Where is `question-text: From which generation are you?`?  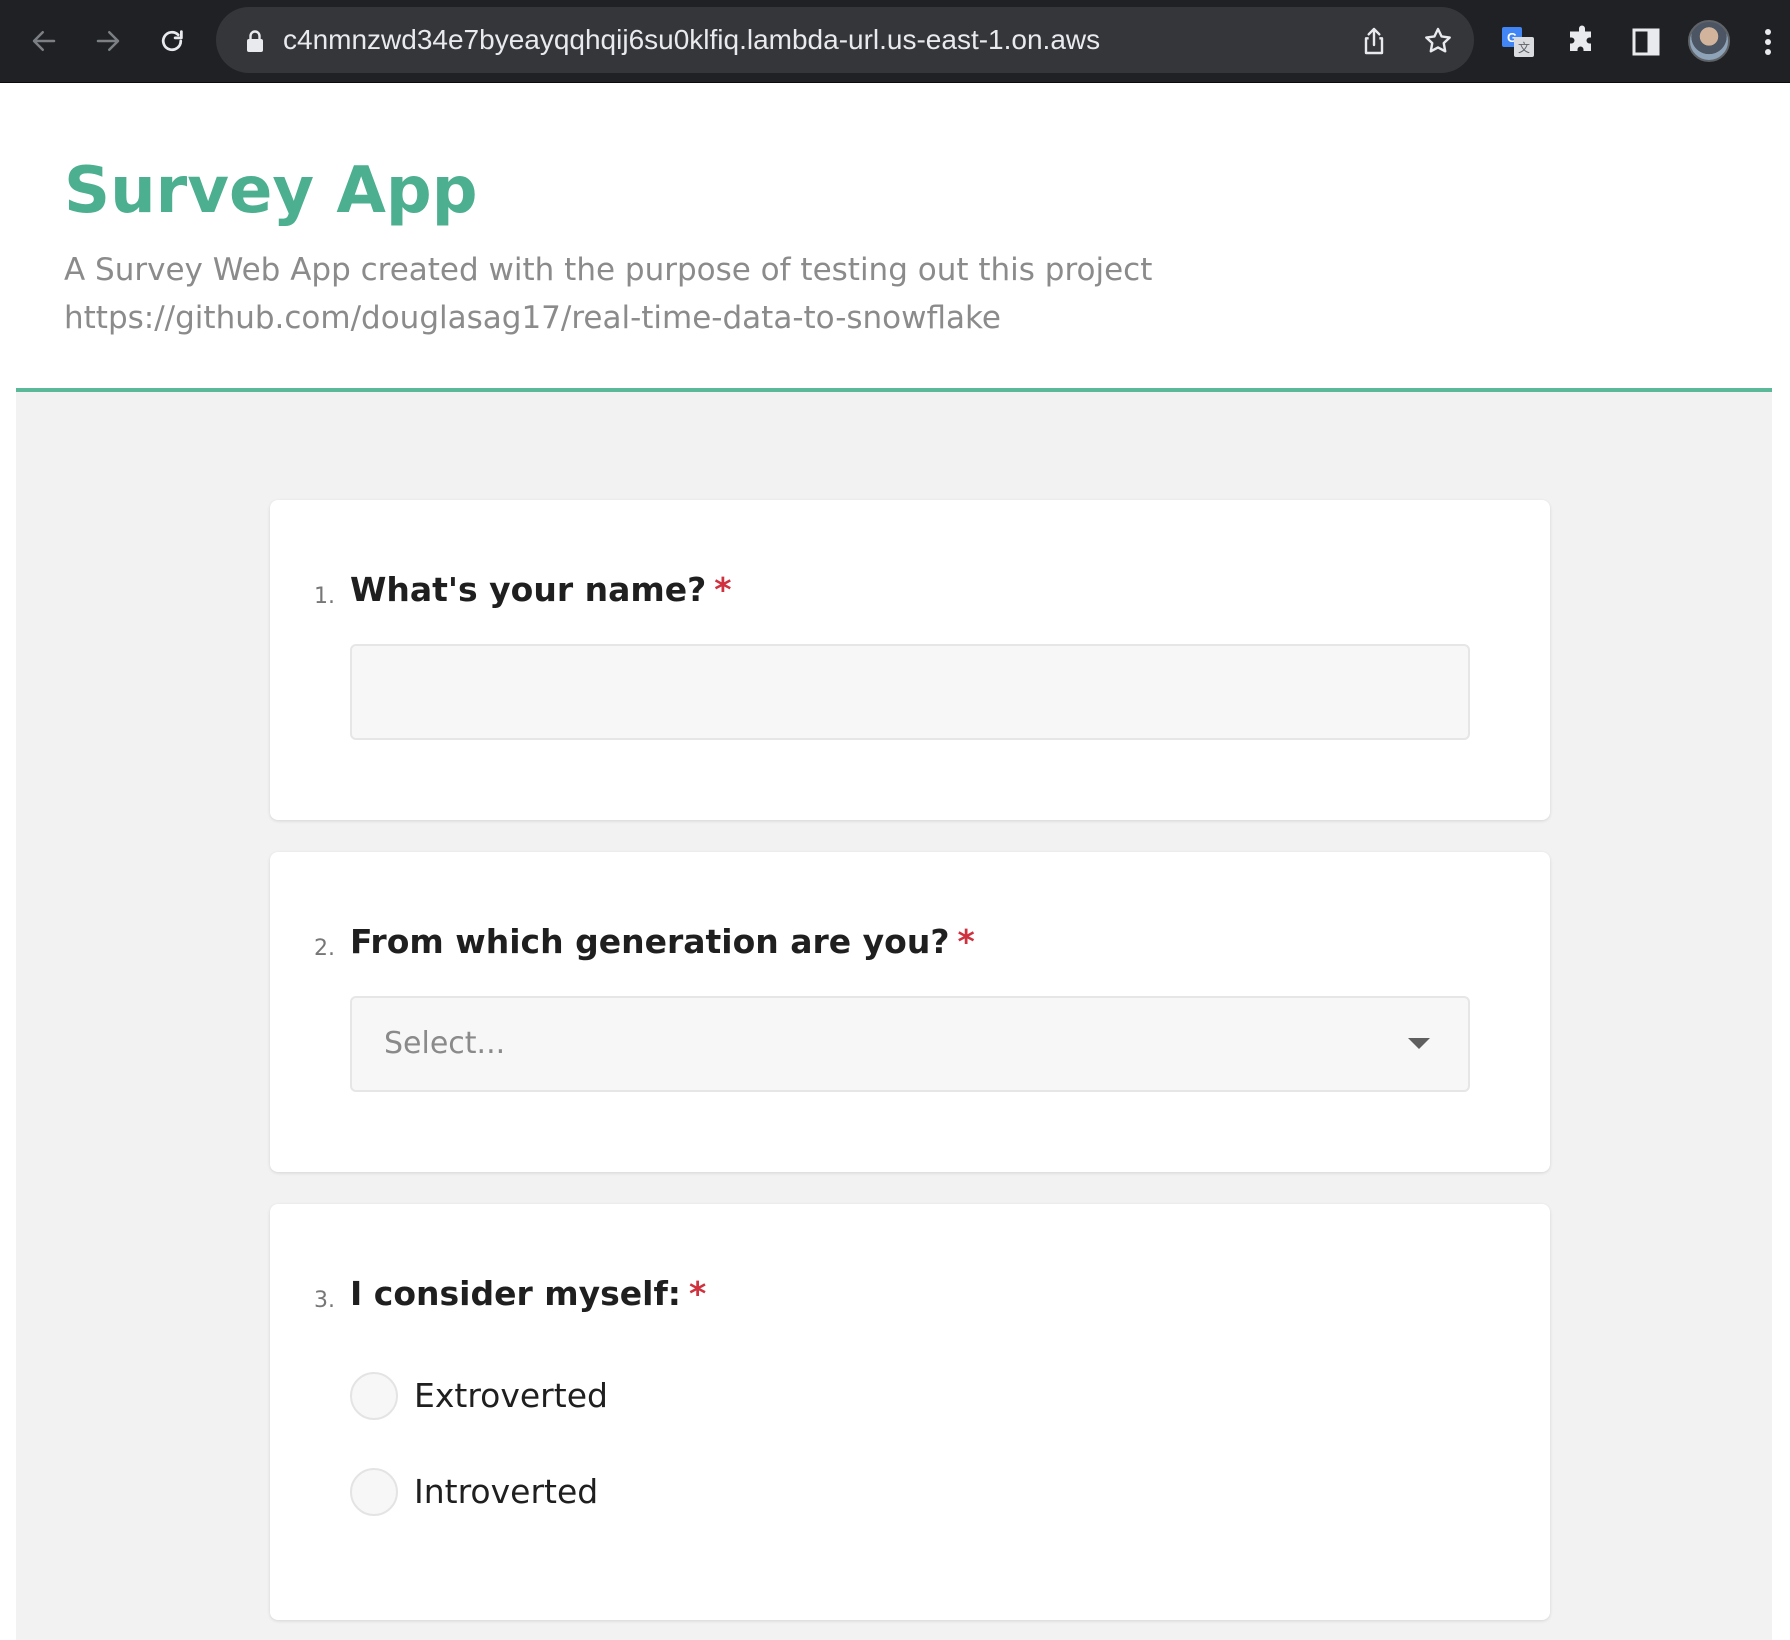 question-text: From which generation are you? is located at coordinates (650, 941).